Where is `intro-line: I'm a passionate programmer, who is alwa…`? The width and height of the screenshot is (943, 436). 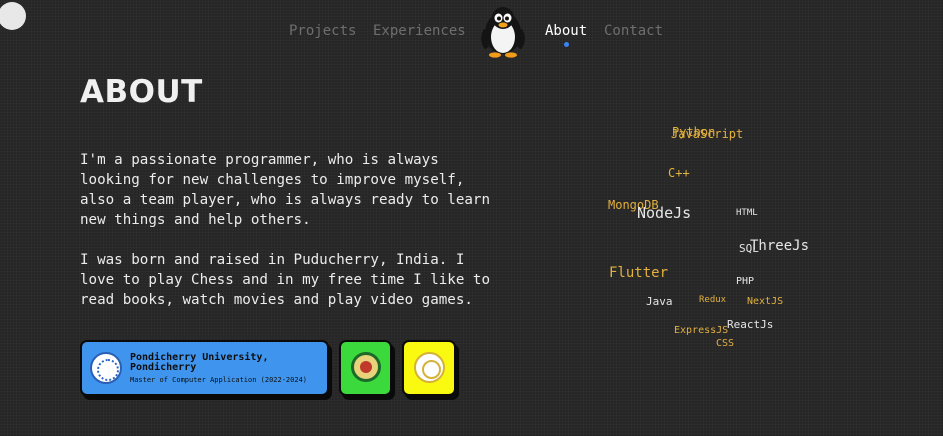
intro-line: I'm a passionate programmer, who is alwa… is located at coordinates (259, 160).